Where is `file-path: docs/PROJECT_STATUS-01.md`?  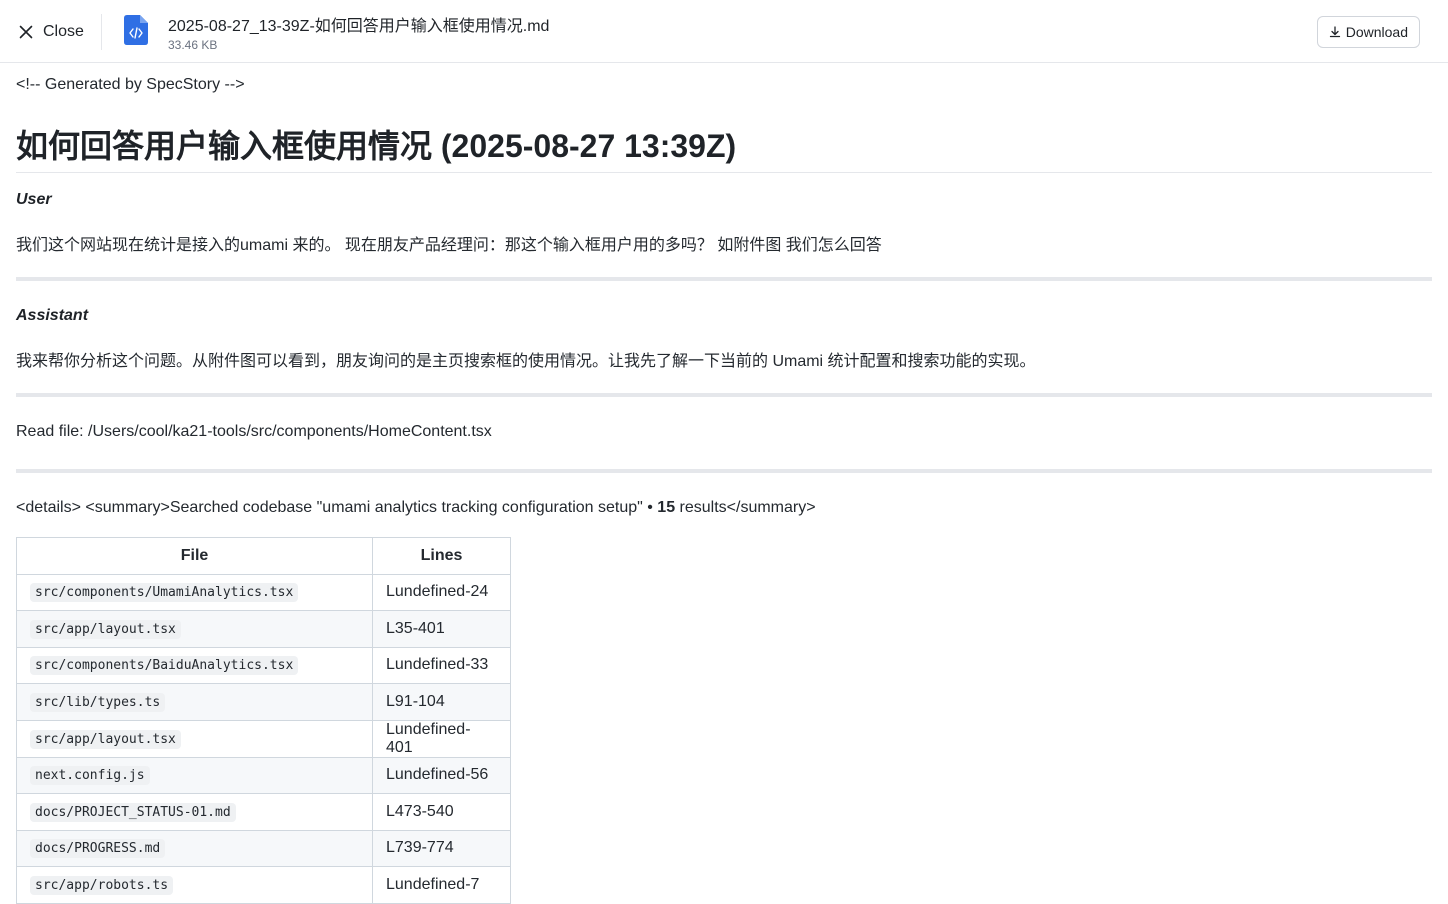
file-path: docs/PROJECT_STATUS-01.md is located at coordinates (133, 812).